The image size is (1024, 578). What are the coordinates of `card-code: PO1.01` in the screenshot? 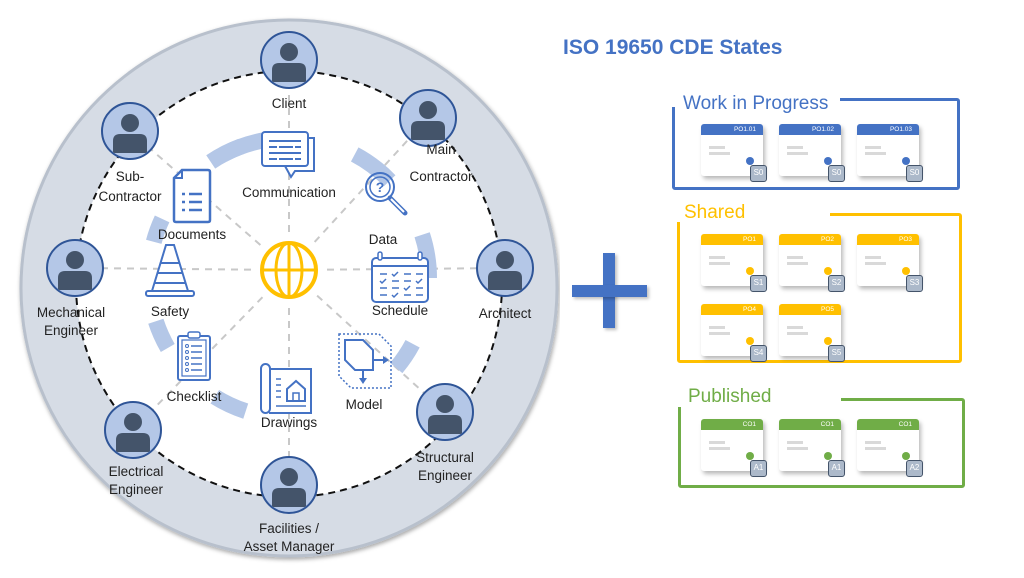 It's located at (732, 129).